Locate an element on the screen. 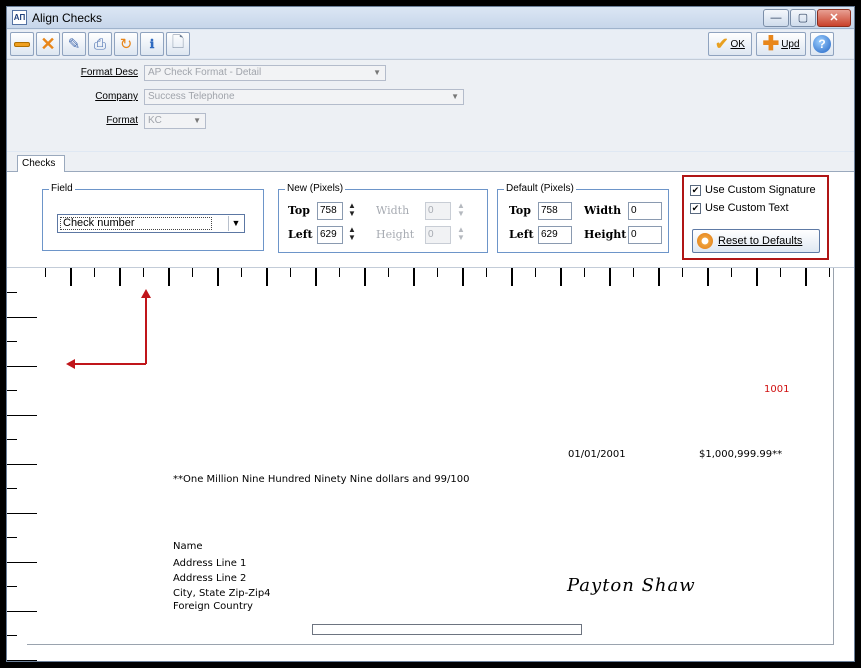 The image size is (861, 668). page-icon: 🗋 is located at coordinates (178, 42).